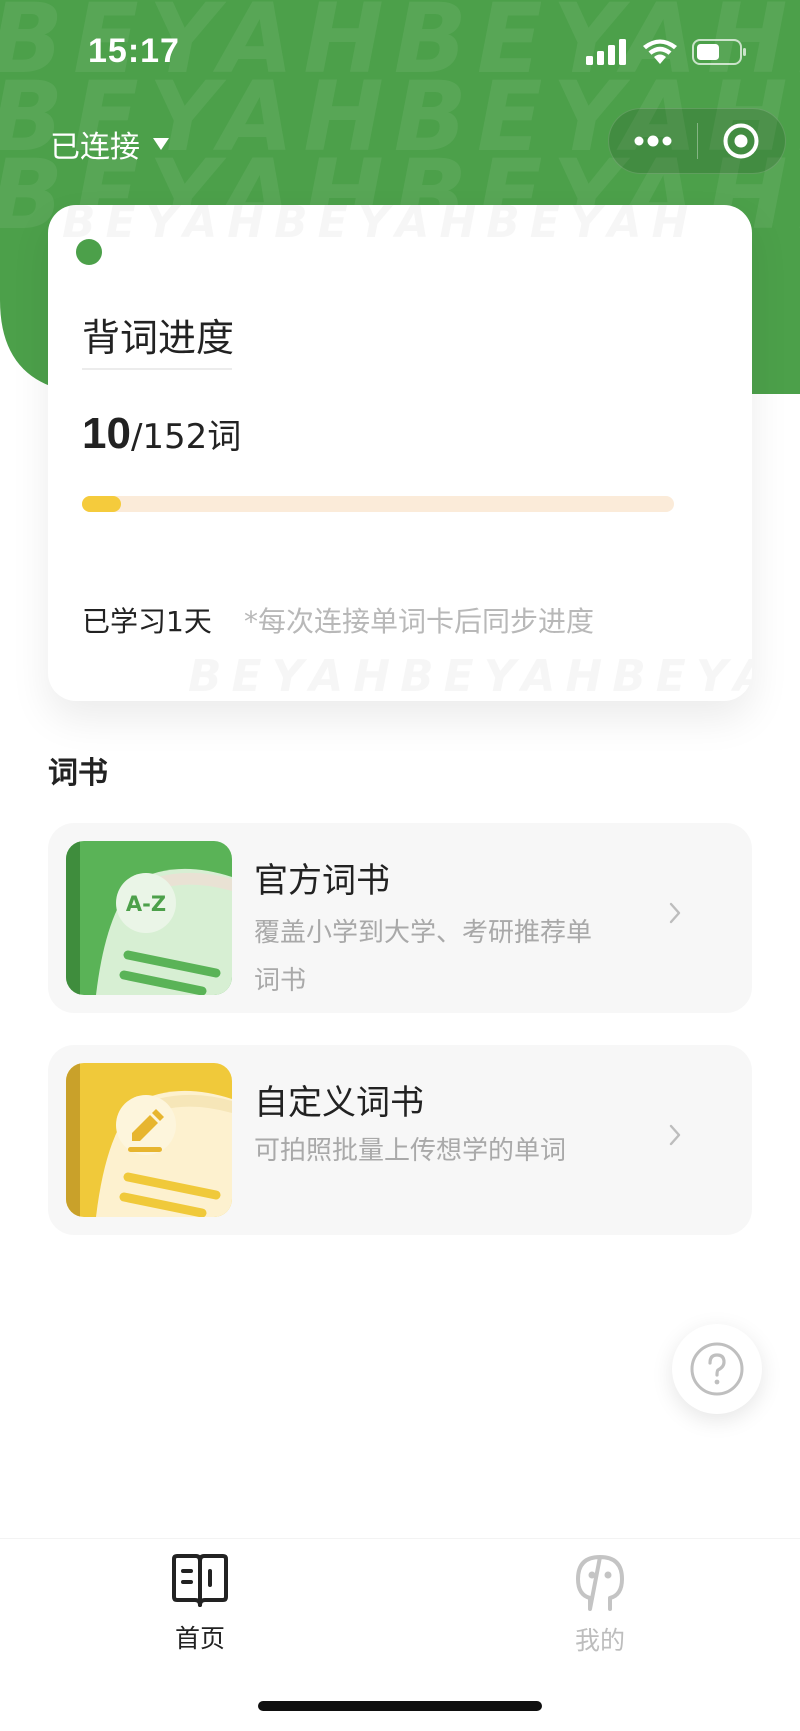 This screenshot has height=1731, width=800. What do you see at coordinates (339, 1103) in the screenshot?
I see `custom-book-name: 自定义词书` at bounding box center [339, 1103].